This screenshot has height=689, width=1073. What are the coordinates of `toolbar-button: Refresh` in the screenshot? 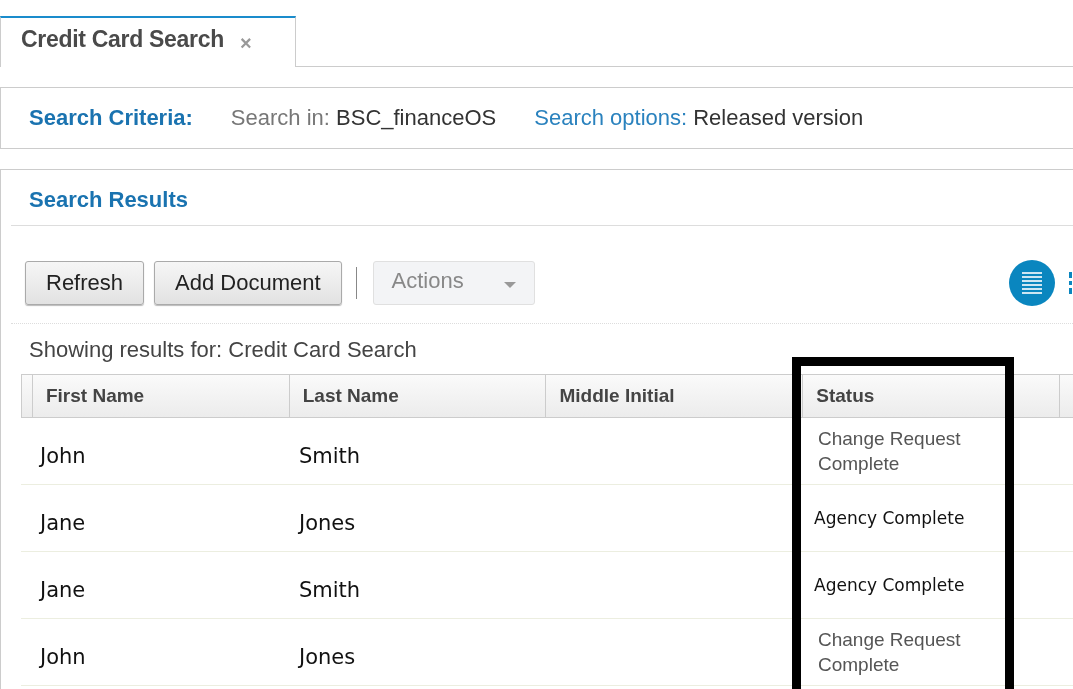 It's located at (85, 282).